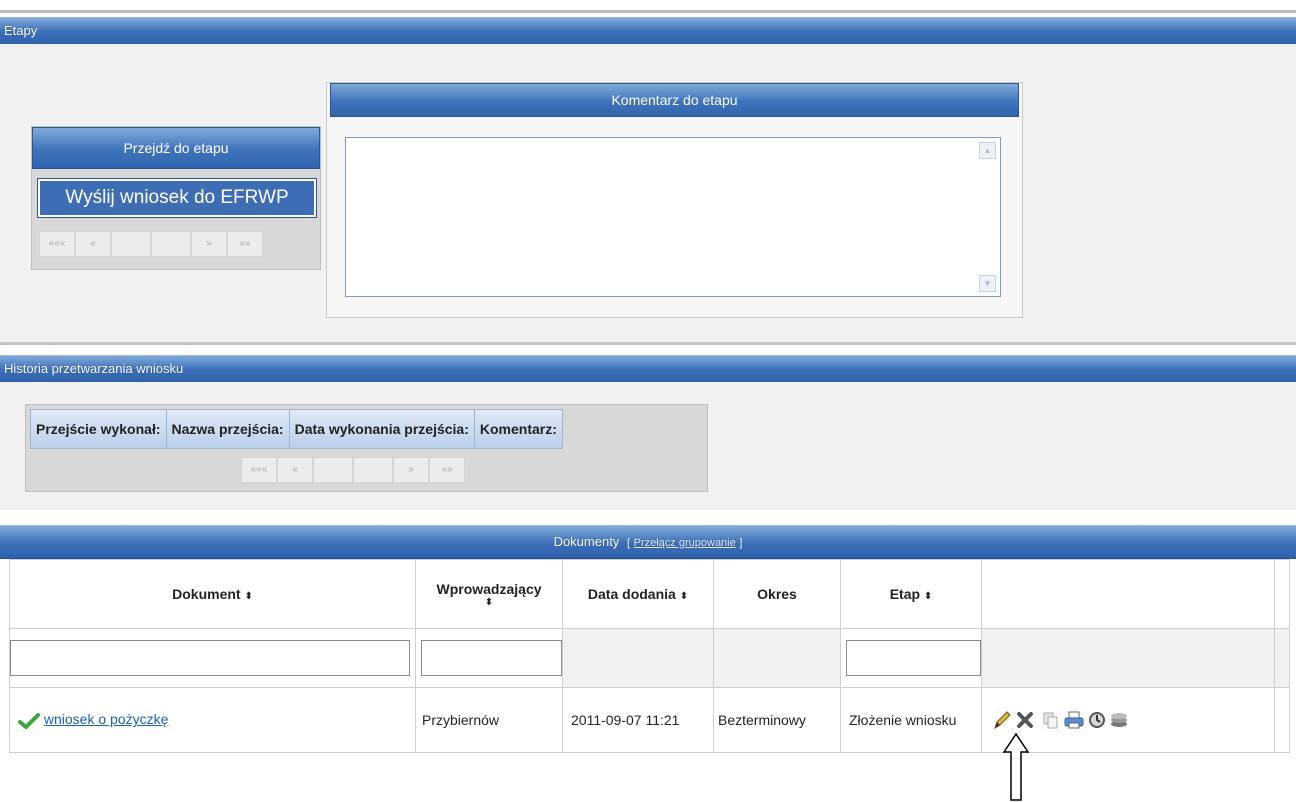 The height and width of the screenshot is (802, 1296). Describe the element at coordinates (489, 720) in the screenshot. I see `introducer-cell: Przybiernów` at that location.